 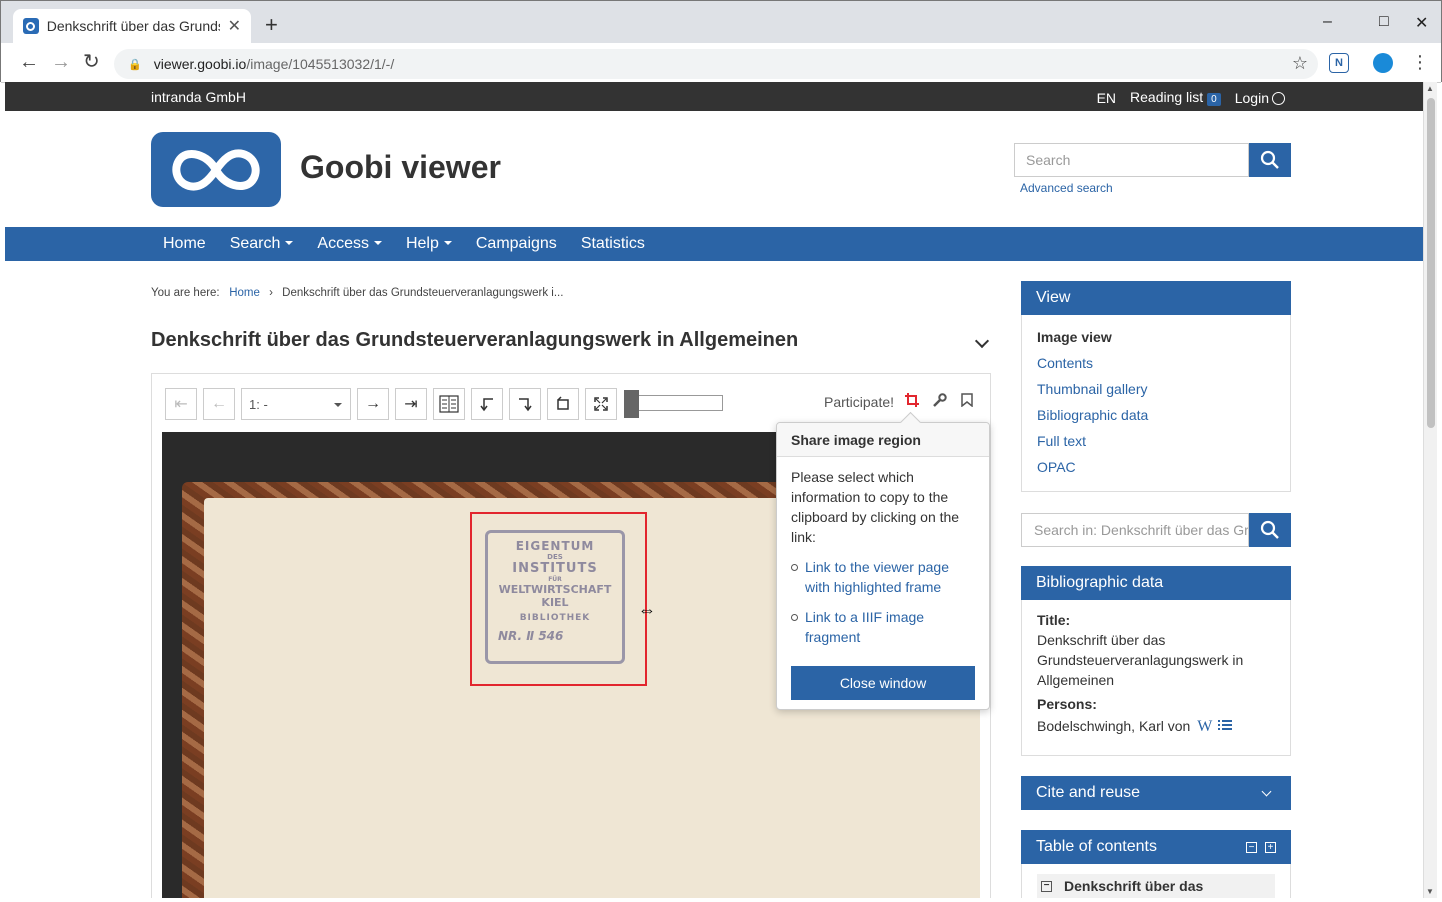 I want to click on reading-list-link: Reading list 0, so click(x=1175, y=97).